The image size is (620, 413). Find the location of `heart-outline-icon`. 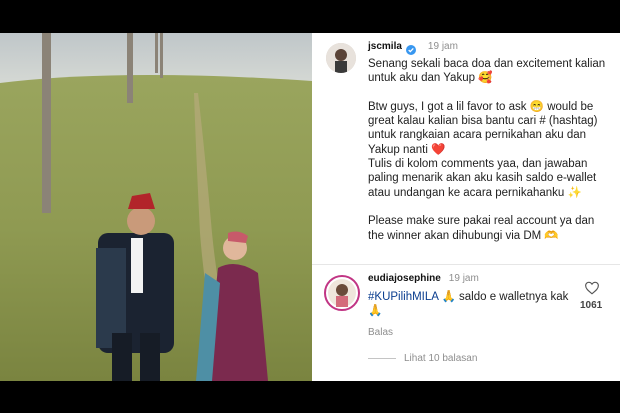

heart-outline-icon is located at coordinates (592, 288).